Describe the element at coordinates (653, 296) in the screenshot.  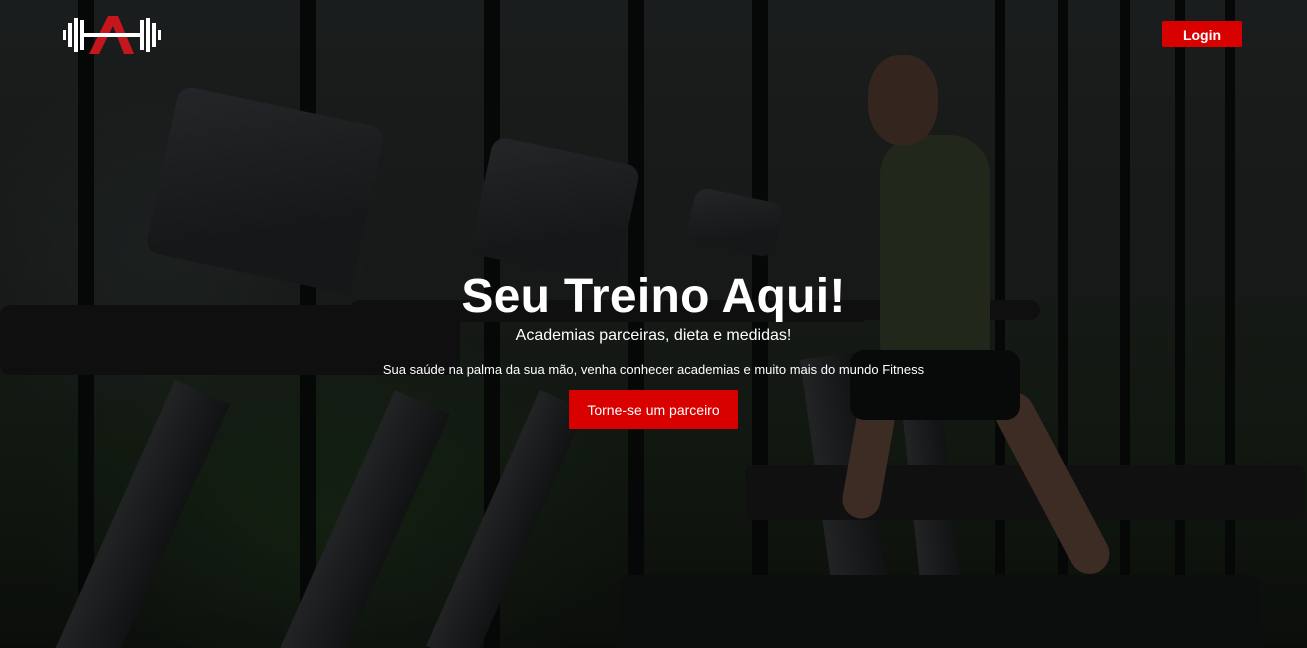
I see `hero-title: Seu Treino Aqui!` at that location.